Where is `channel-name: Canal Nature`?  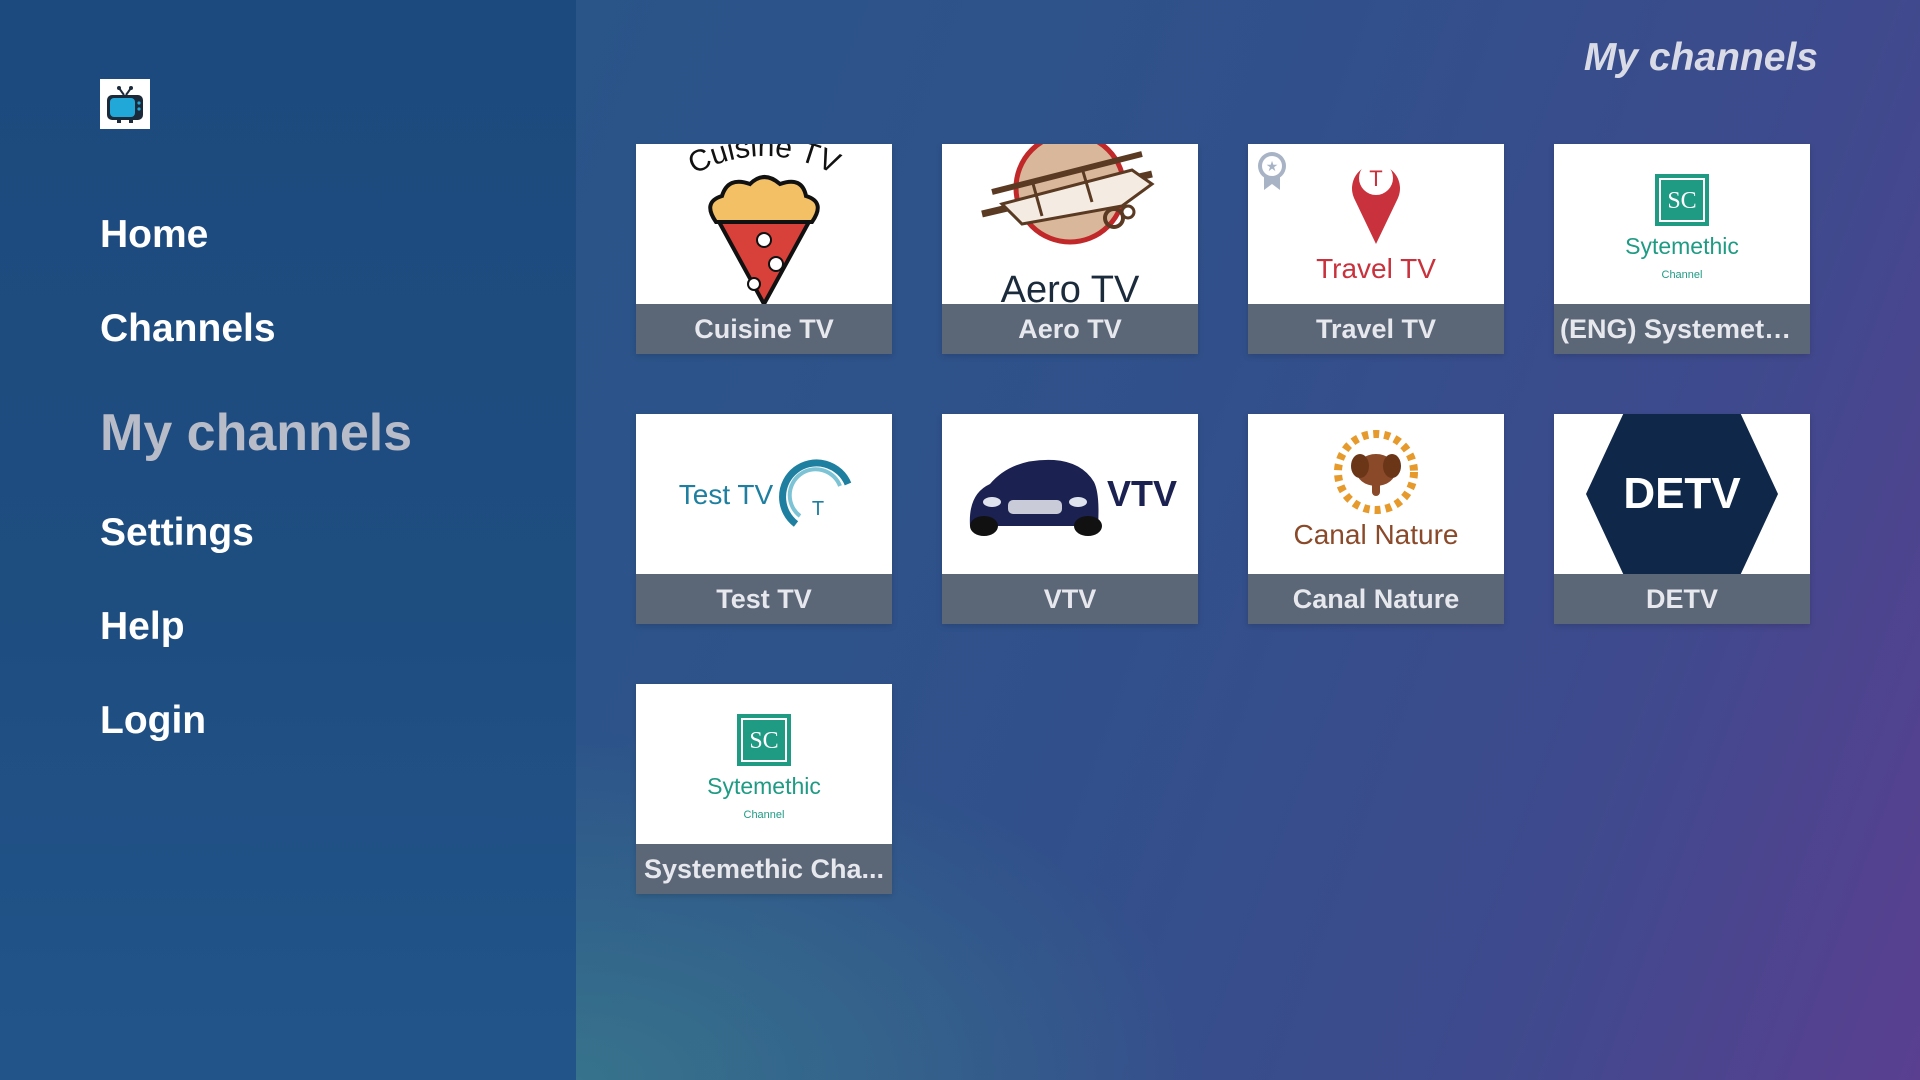
channel-name: Canal Nature is located at coordinates (1376, 599).